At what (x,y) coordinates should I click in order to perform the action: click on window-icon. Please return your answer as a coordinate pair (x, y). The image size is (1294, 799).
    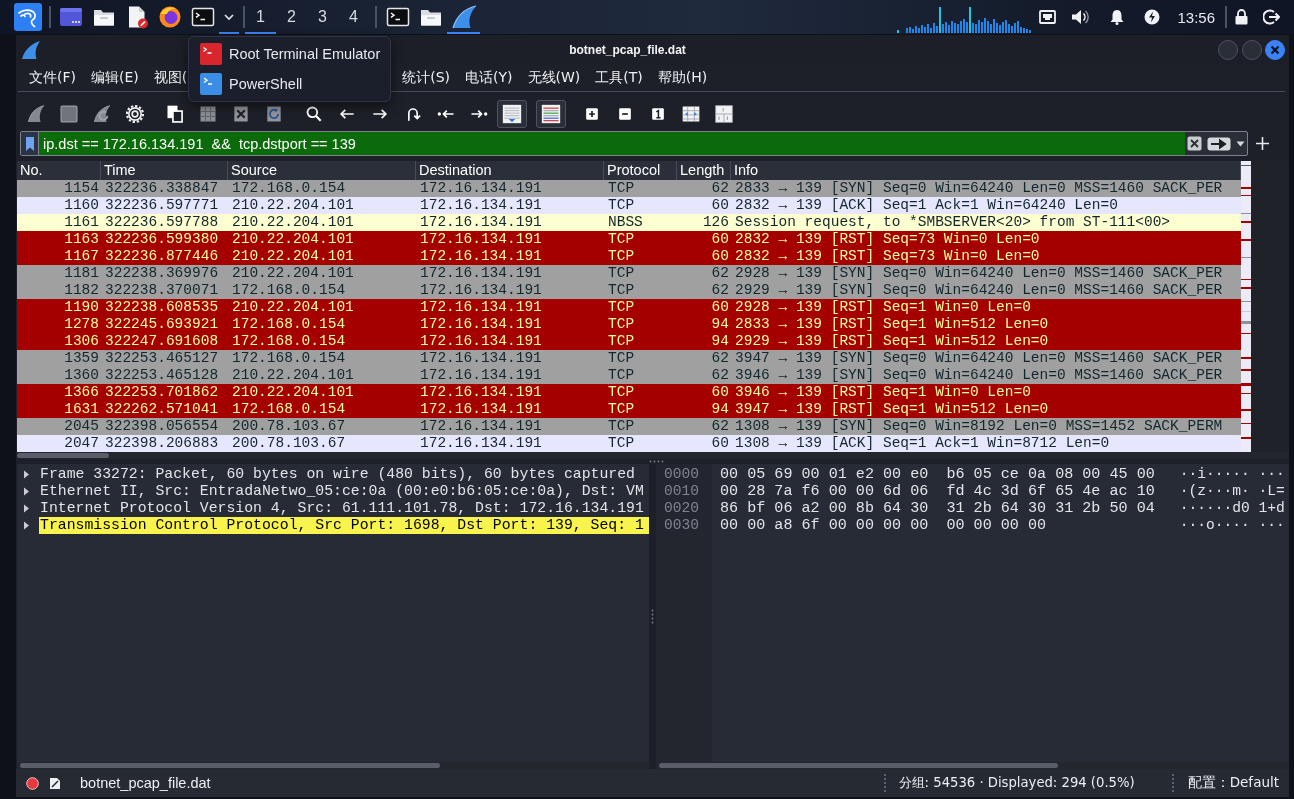
    Looking at the image, I should click on (70, 17).